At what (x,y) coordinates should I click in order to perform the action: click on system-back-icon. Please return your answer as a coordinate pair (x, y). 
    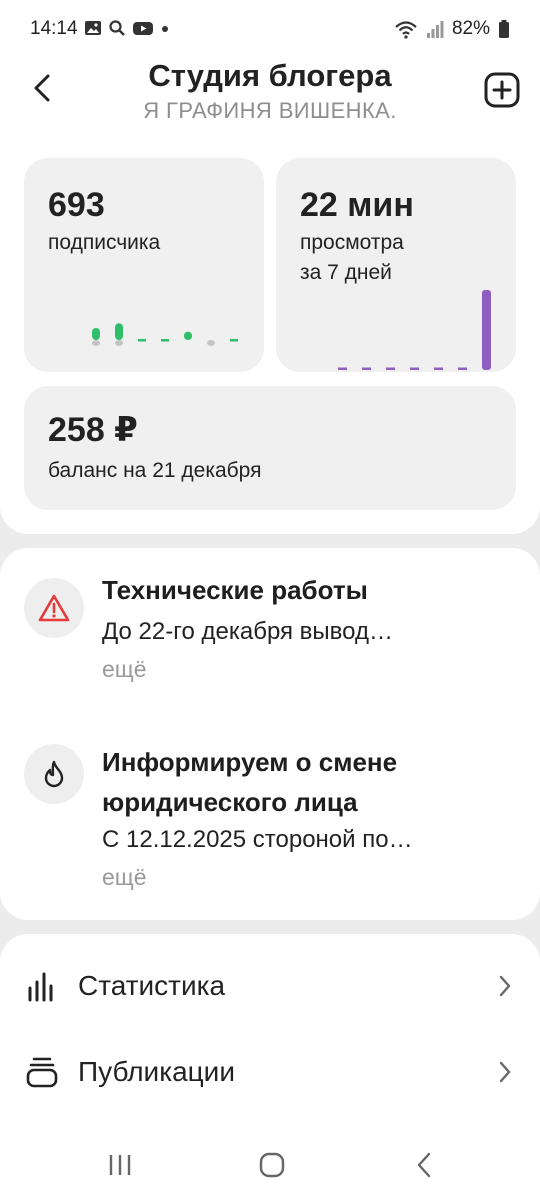
    Looking at the image, I should click on (424, 1165).